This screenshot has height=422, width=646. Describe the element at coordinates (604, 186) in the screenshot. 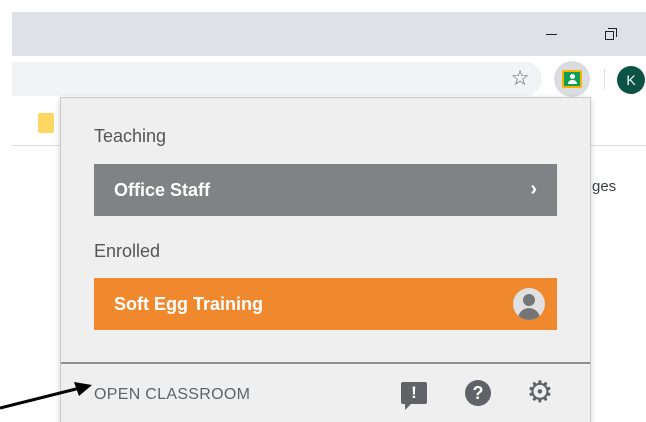

I see `page-background-text: ges` at that location.